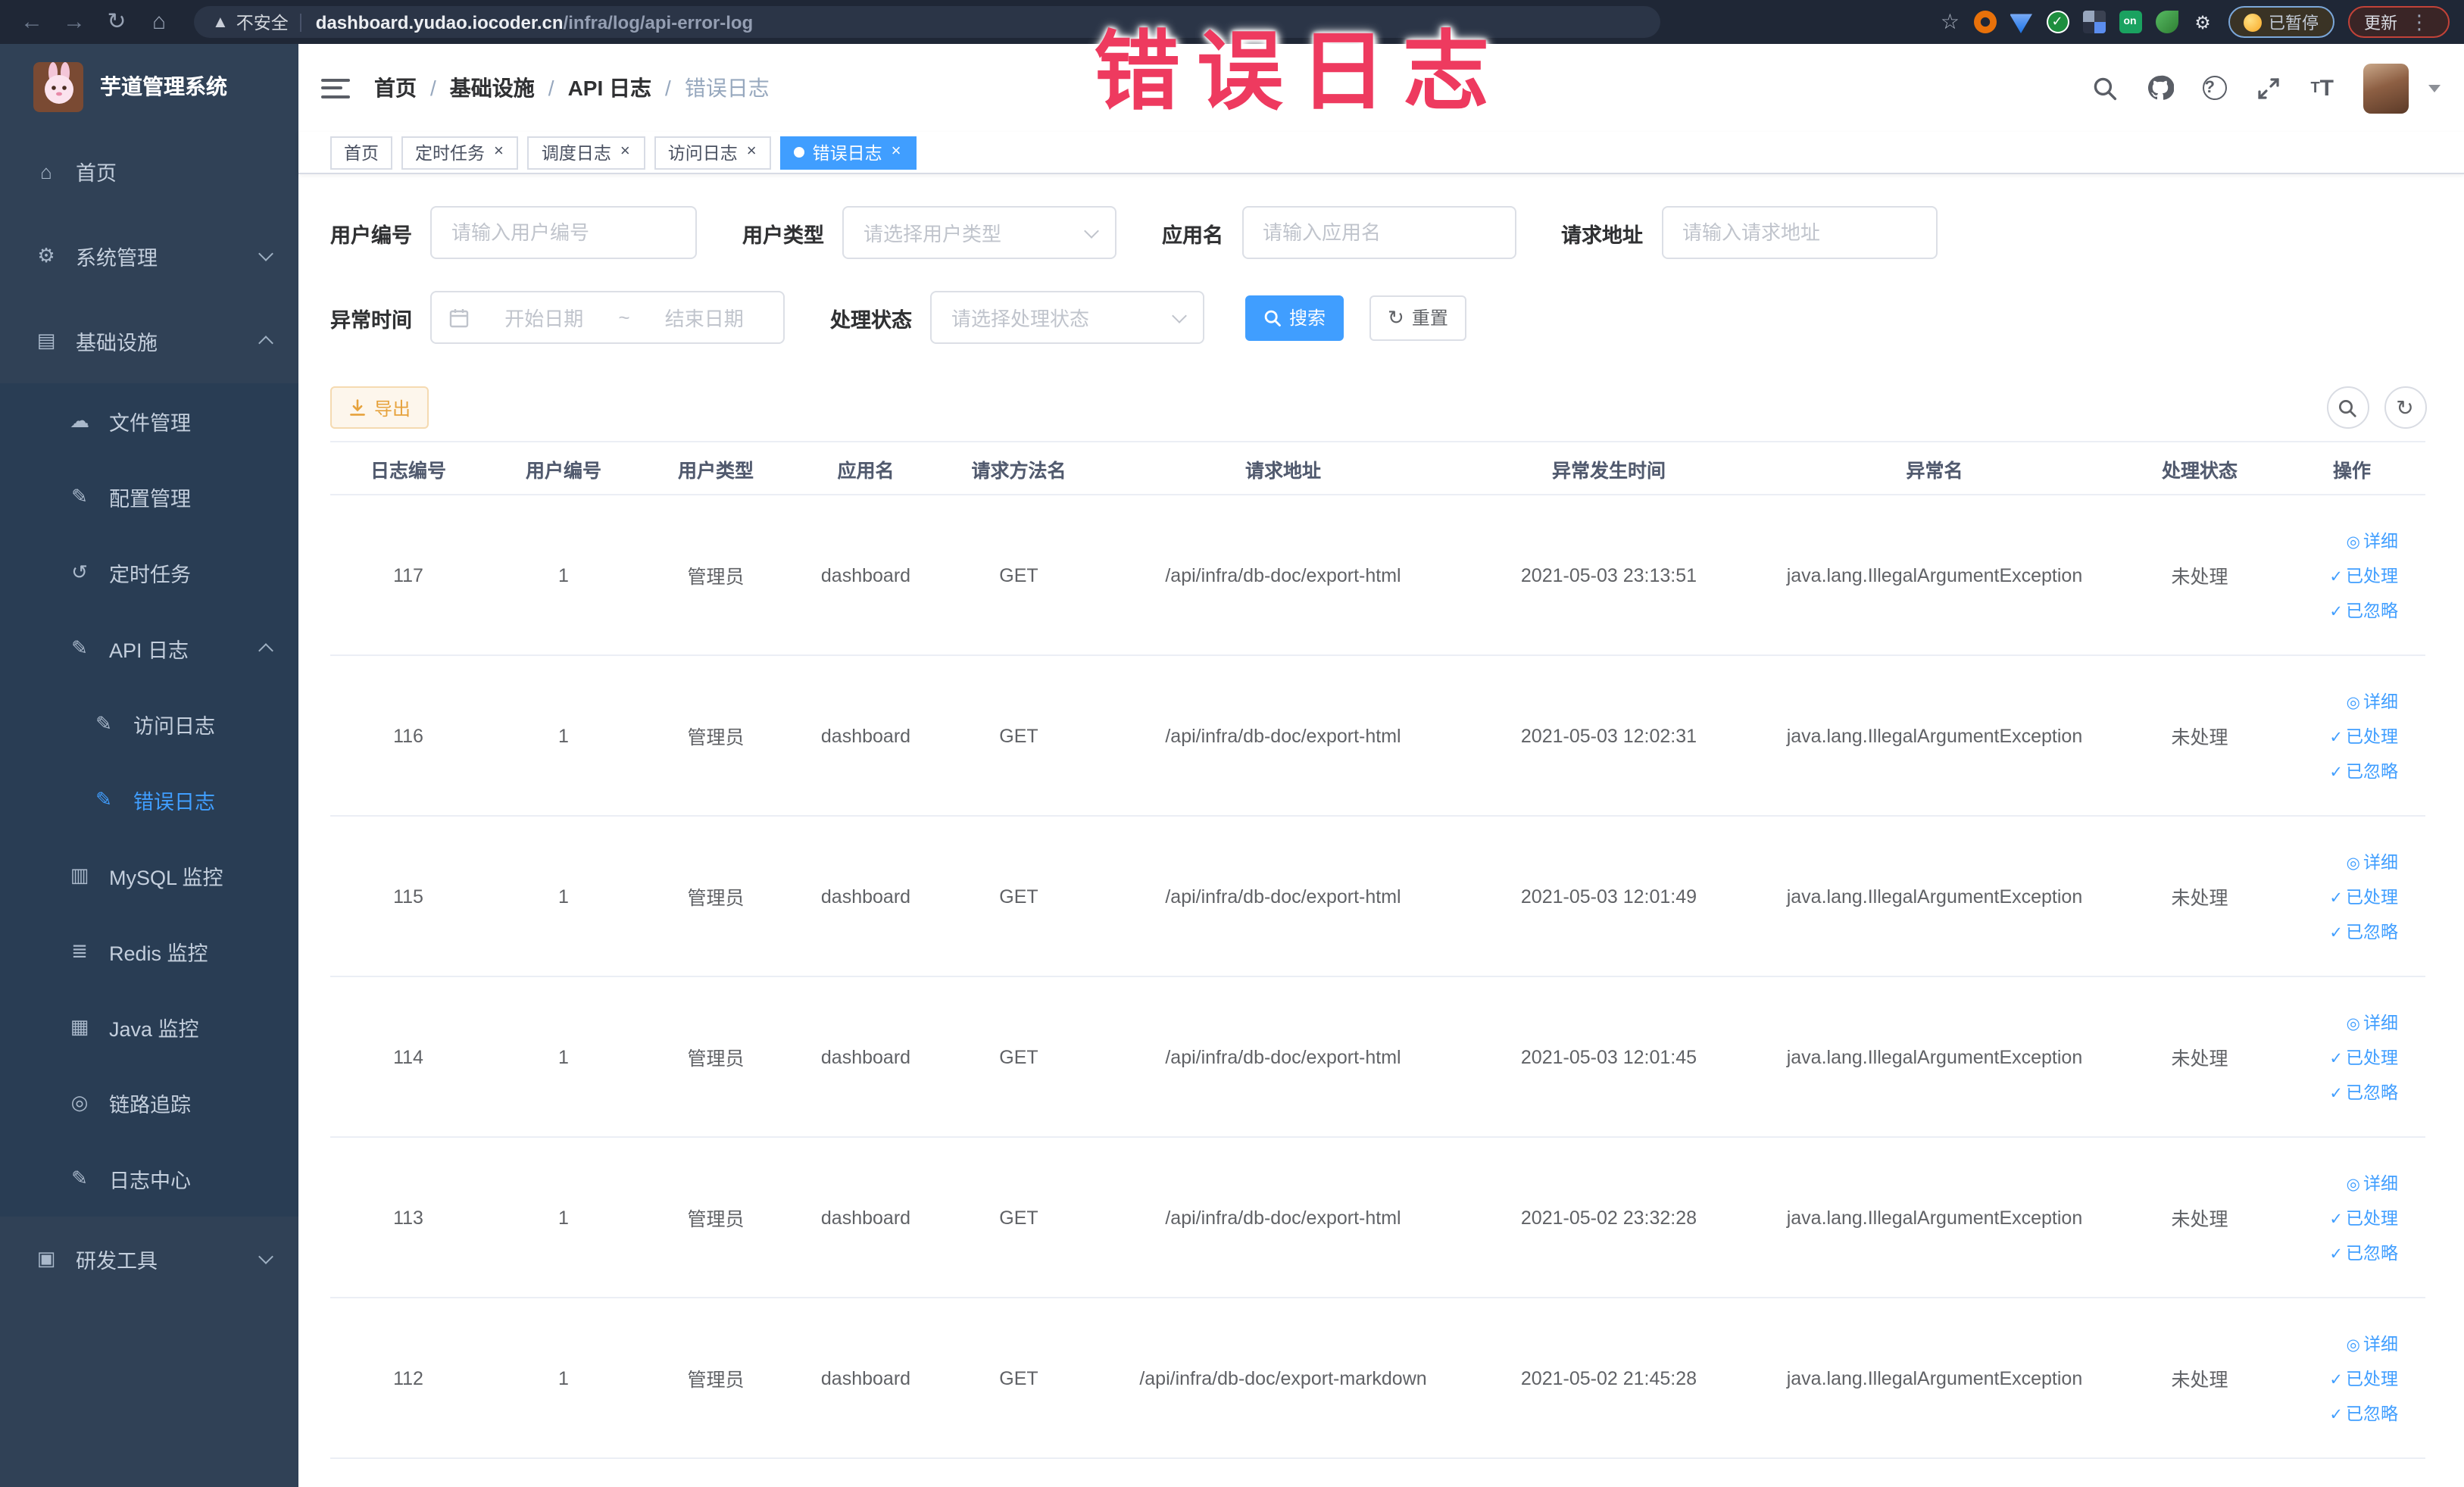  I want to click on sidebar-item-label: 基础设施, so click(117, 343).